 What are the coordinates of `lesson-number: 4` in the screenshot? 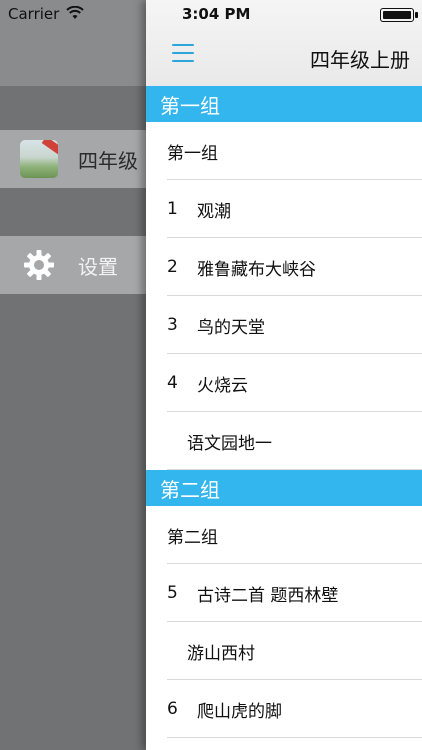 It's located at (172, 383).